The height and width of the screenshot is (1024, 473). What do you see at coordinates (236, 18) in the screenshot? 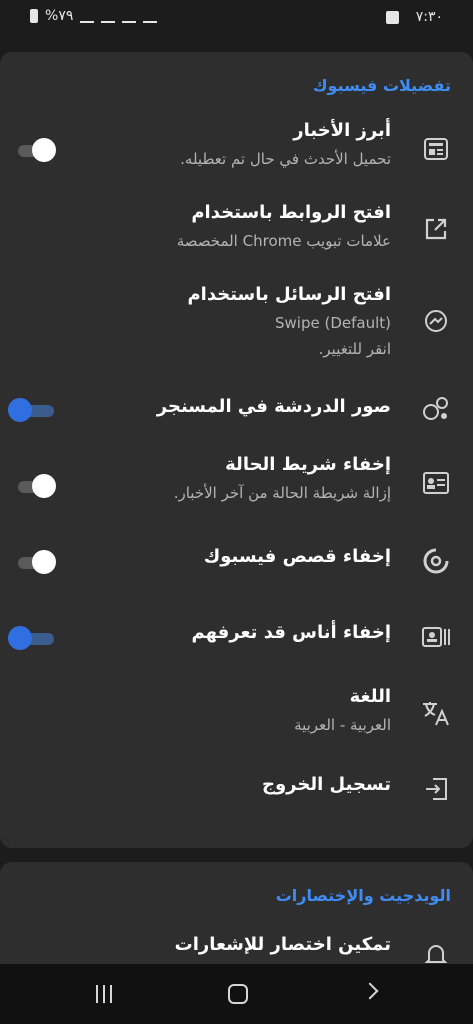
I see `status-bar: %٧٩ ٧:٣٠` at bounding box center [236, 18].